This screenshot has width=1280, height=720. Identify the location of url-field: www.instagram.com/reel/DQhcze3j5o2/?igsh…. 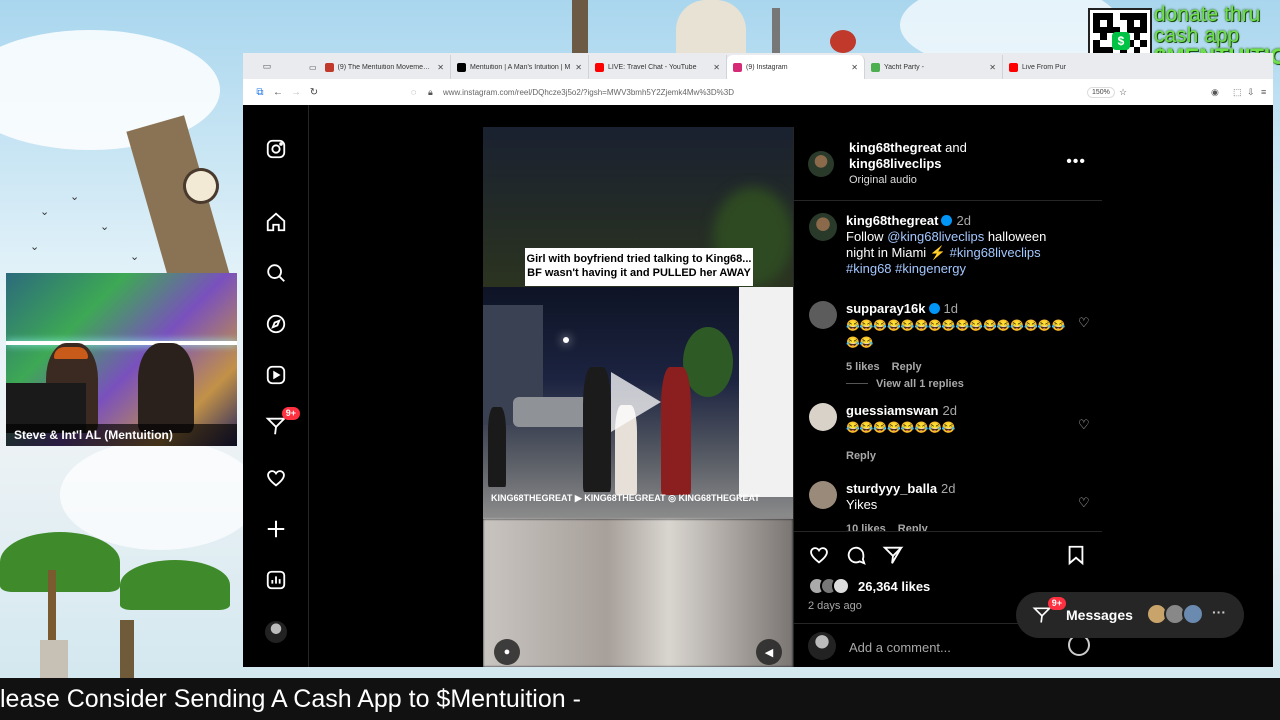
(588, 92).